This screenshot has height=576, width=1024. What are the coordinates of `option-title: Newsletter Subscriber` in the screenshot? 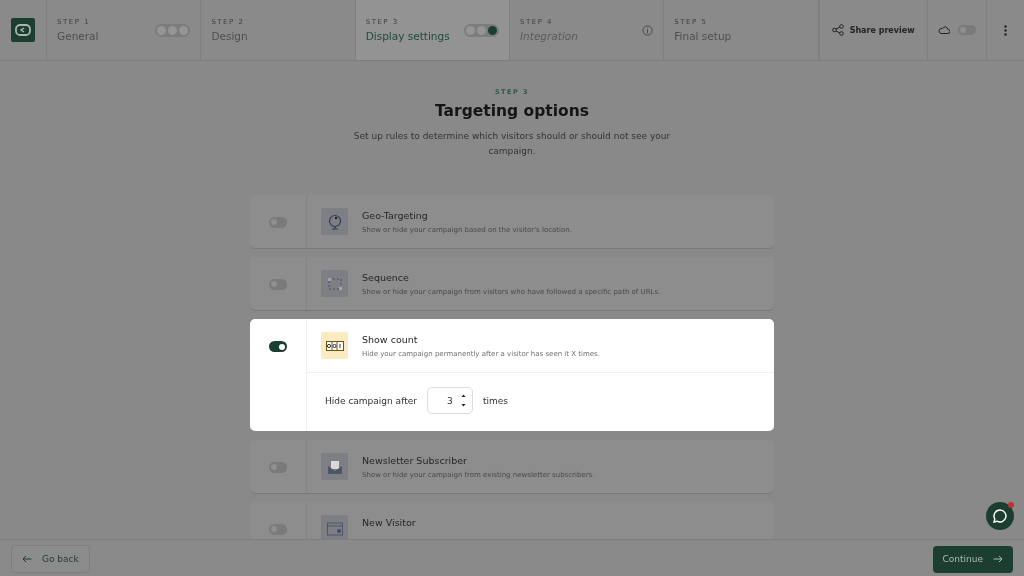 It's located at (415, 460).